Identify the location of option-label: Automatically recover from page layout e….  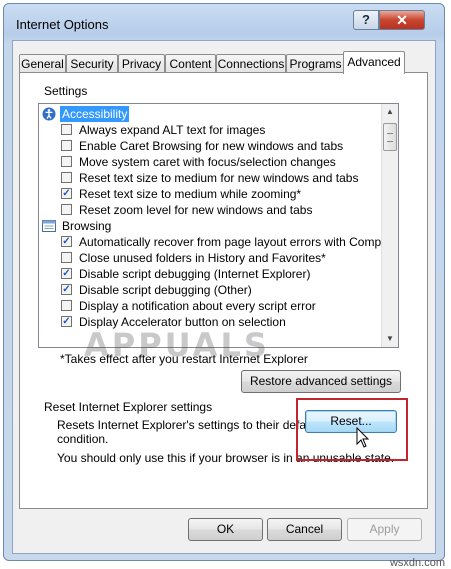
(233, 242).